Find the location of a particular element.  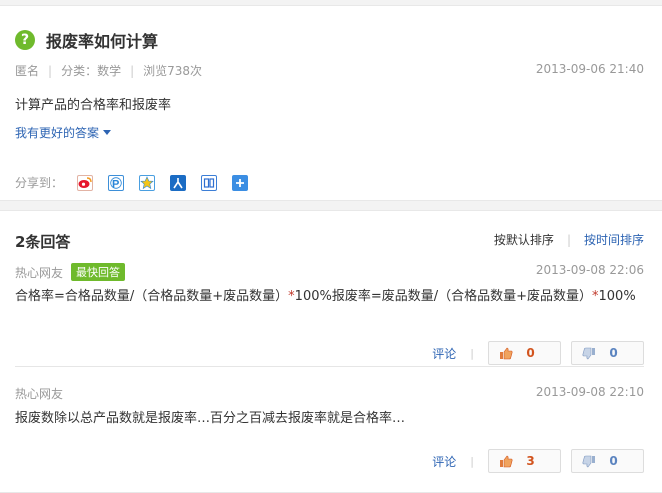

renren-icon is located at coordinates (178, 182).